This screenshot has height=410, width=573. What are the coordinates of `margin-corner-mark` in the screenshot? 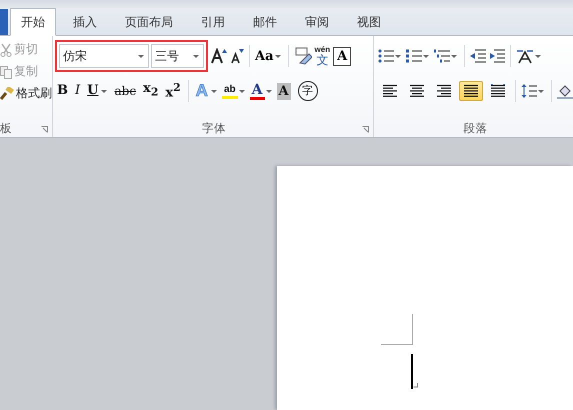 It's located at (397, 329).